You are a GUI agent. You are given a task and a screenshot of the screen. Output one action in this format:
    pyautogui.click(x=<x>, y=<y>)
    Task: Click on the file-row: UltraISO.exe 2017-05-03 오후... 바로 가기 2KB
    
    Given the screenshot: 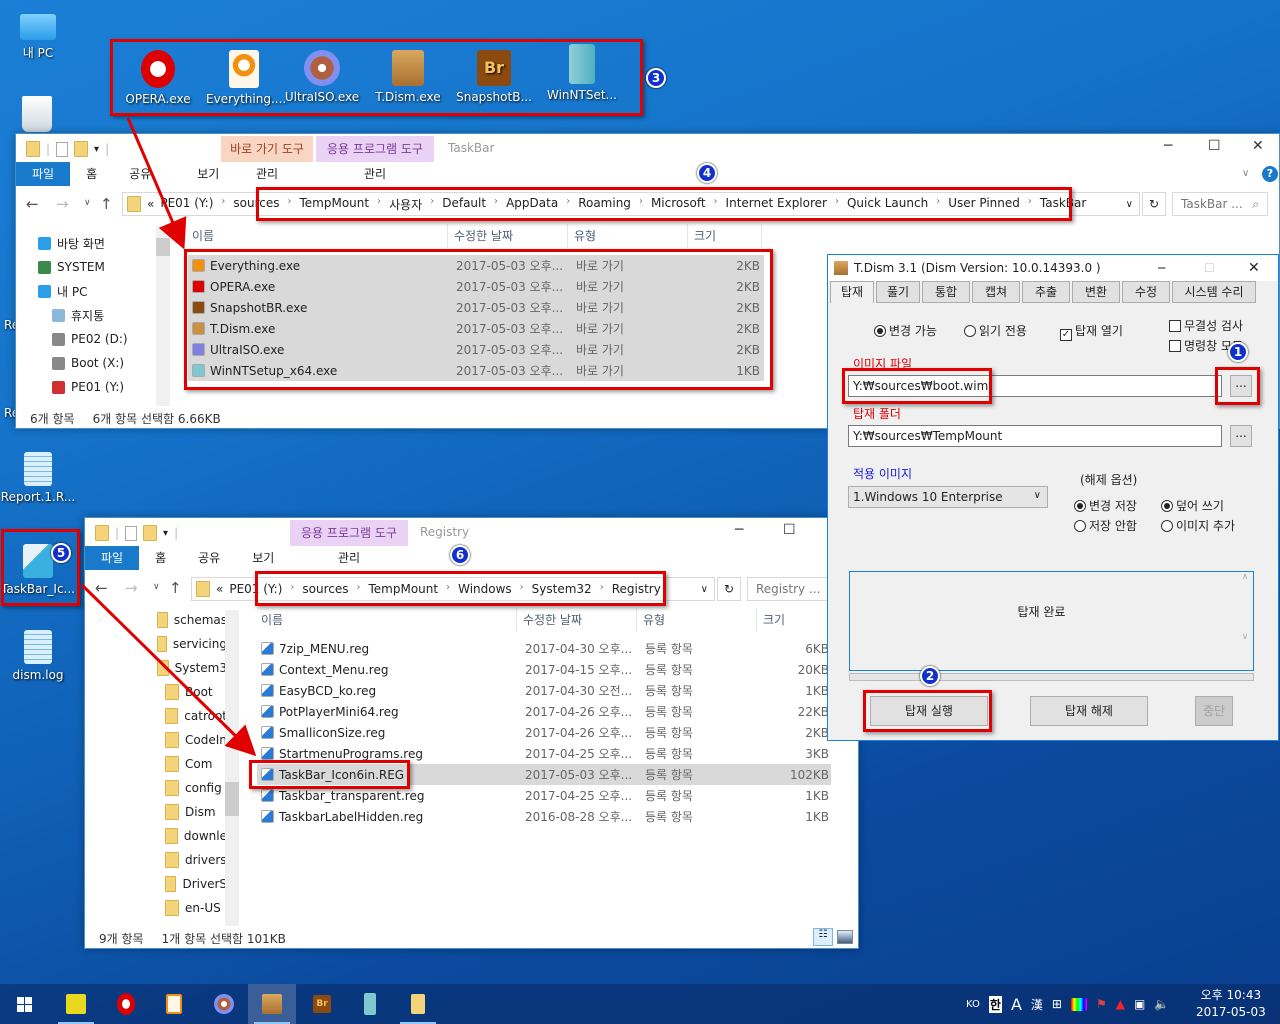 What is the action you would take?
    pyautogui.click(x=476, y=349)
    